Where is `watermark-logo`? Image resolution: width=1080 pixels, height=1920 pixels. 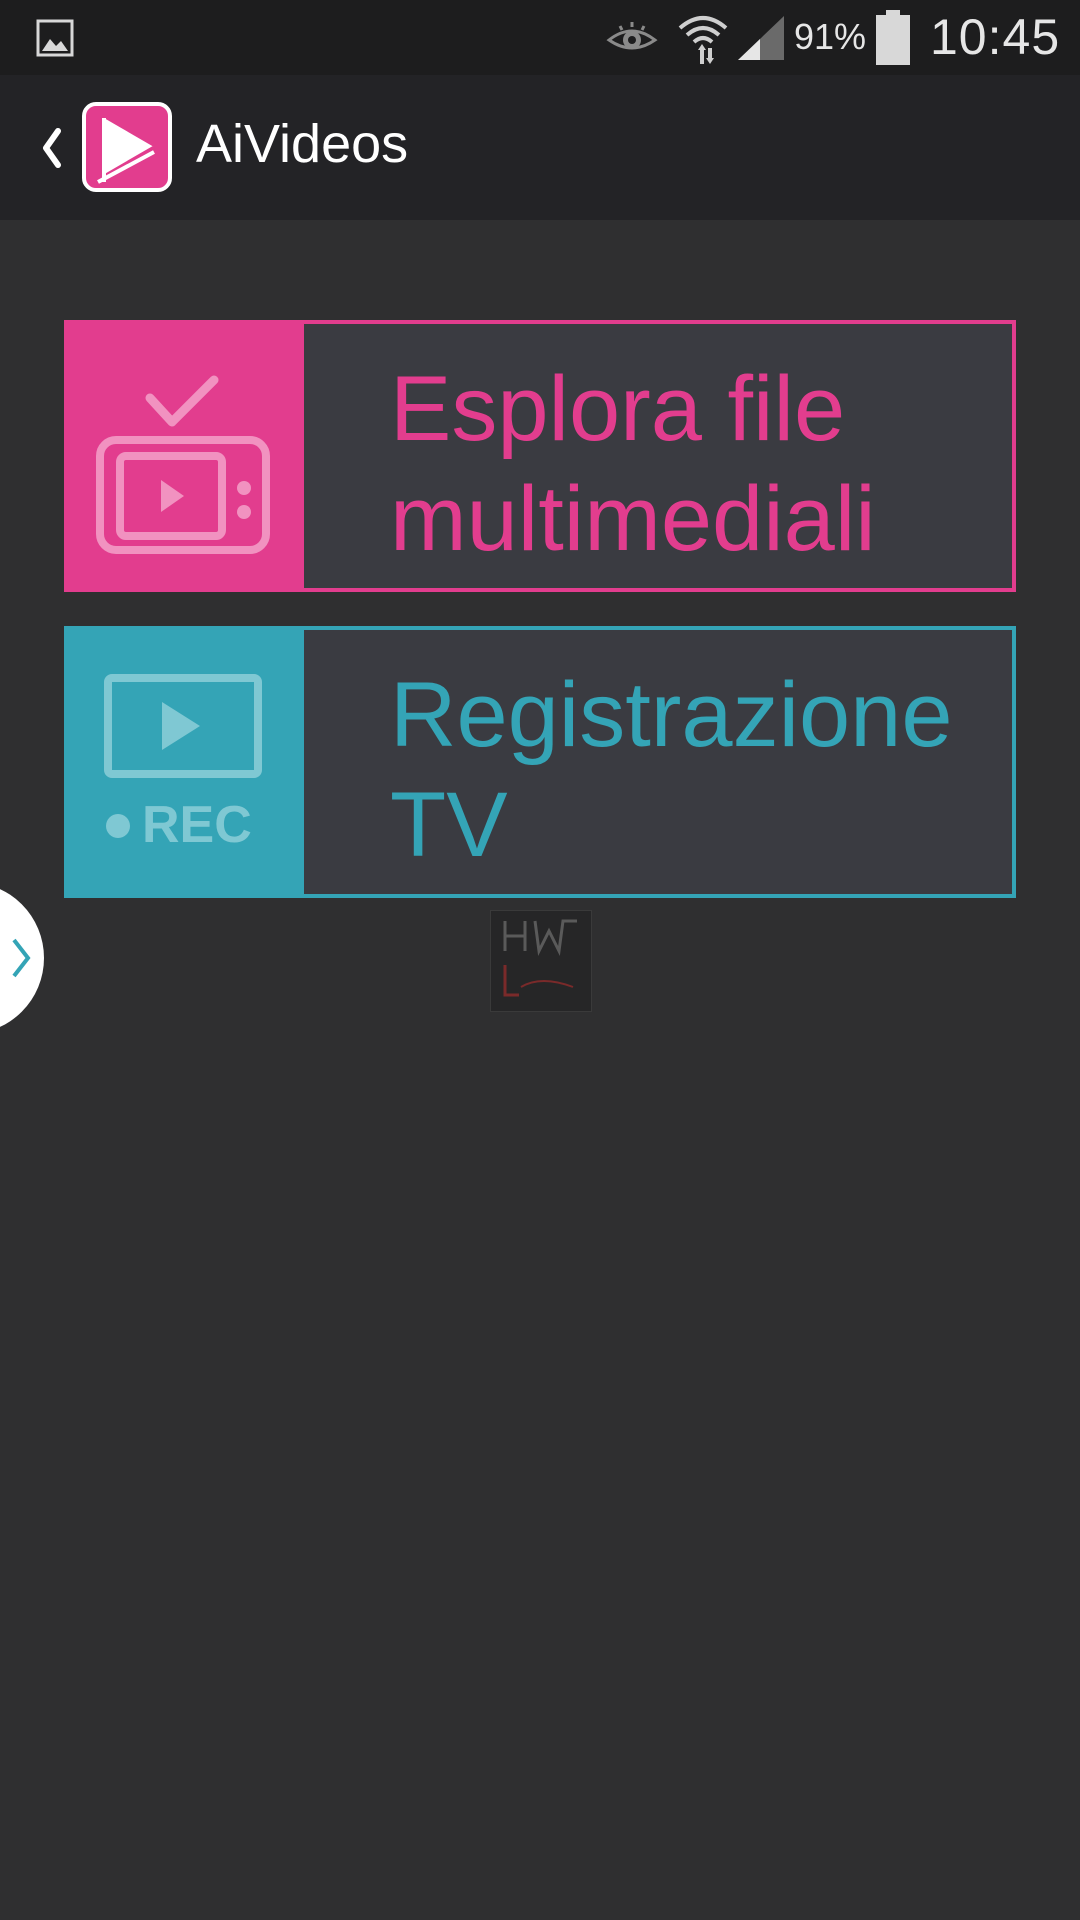
watermark-logo is located at coordinates (541, 961).